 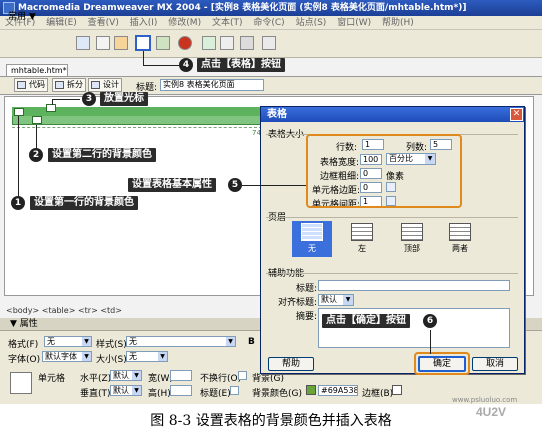 I want to click on document-tab: mhtable.htm*, so click(x=37, y=70).